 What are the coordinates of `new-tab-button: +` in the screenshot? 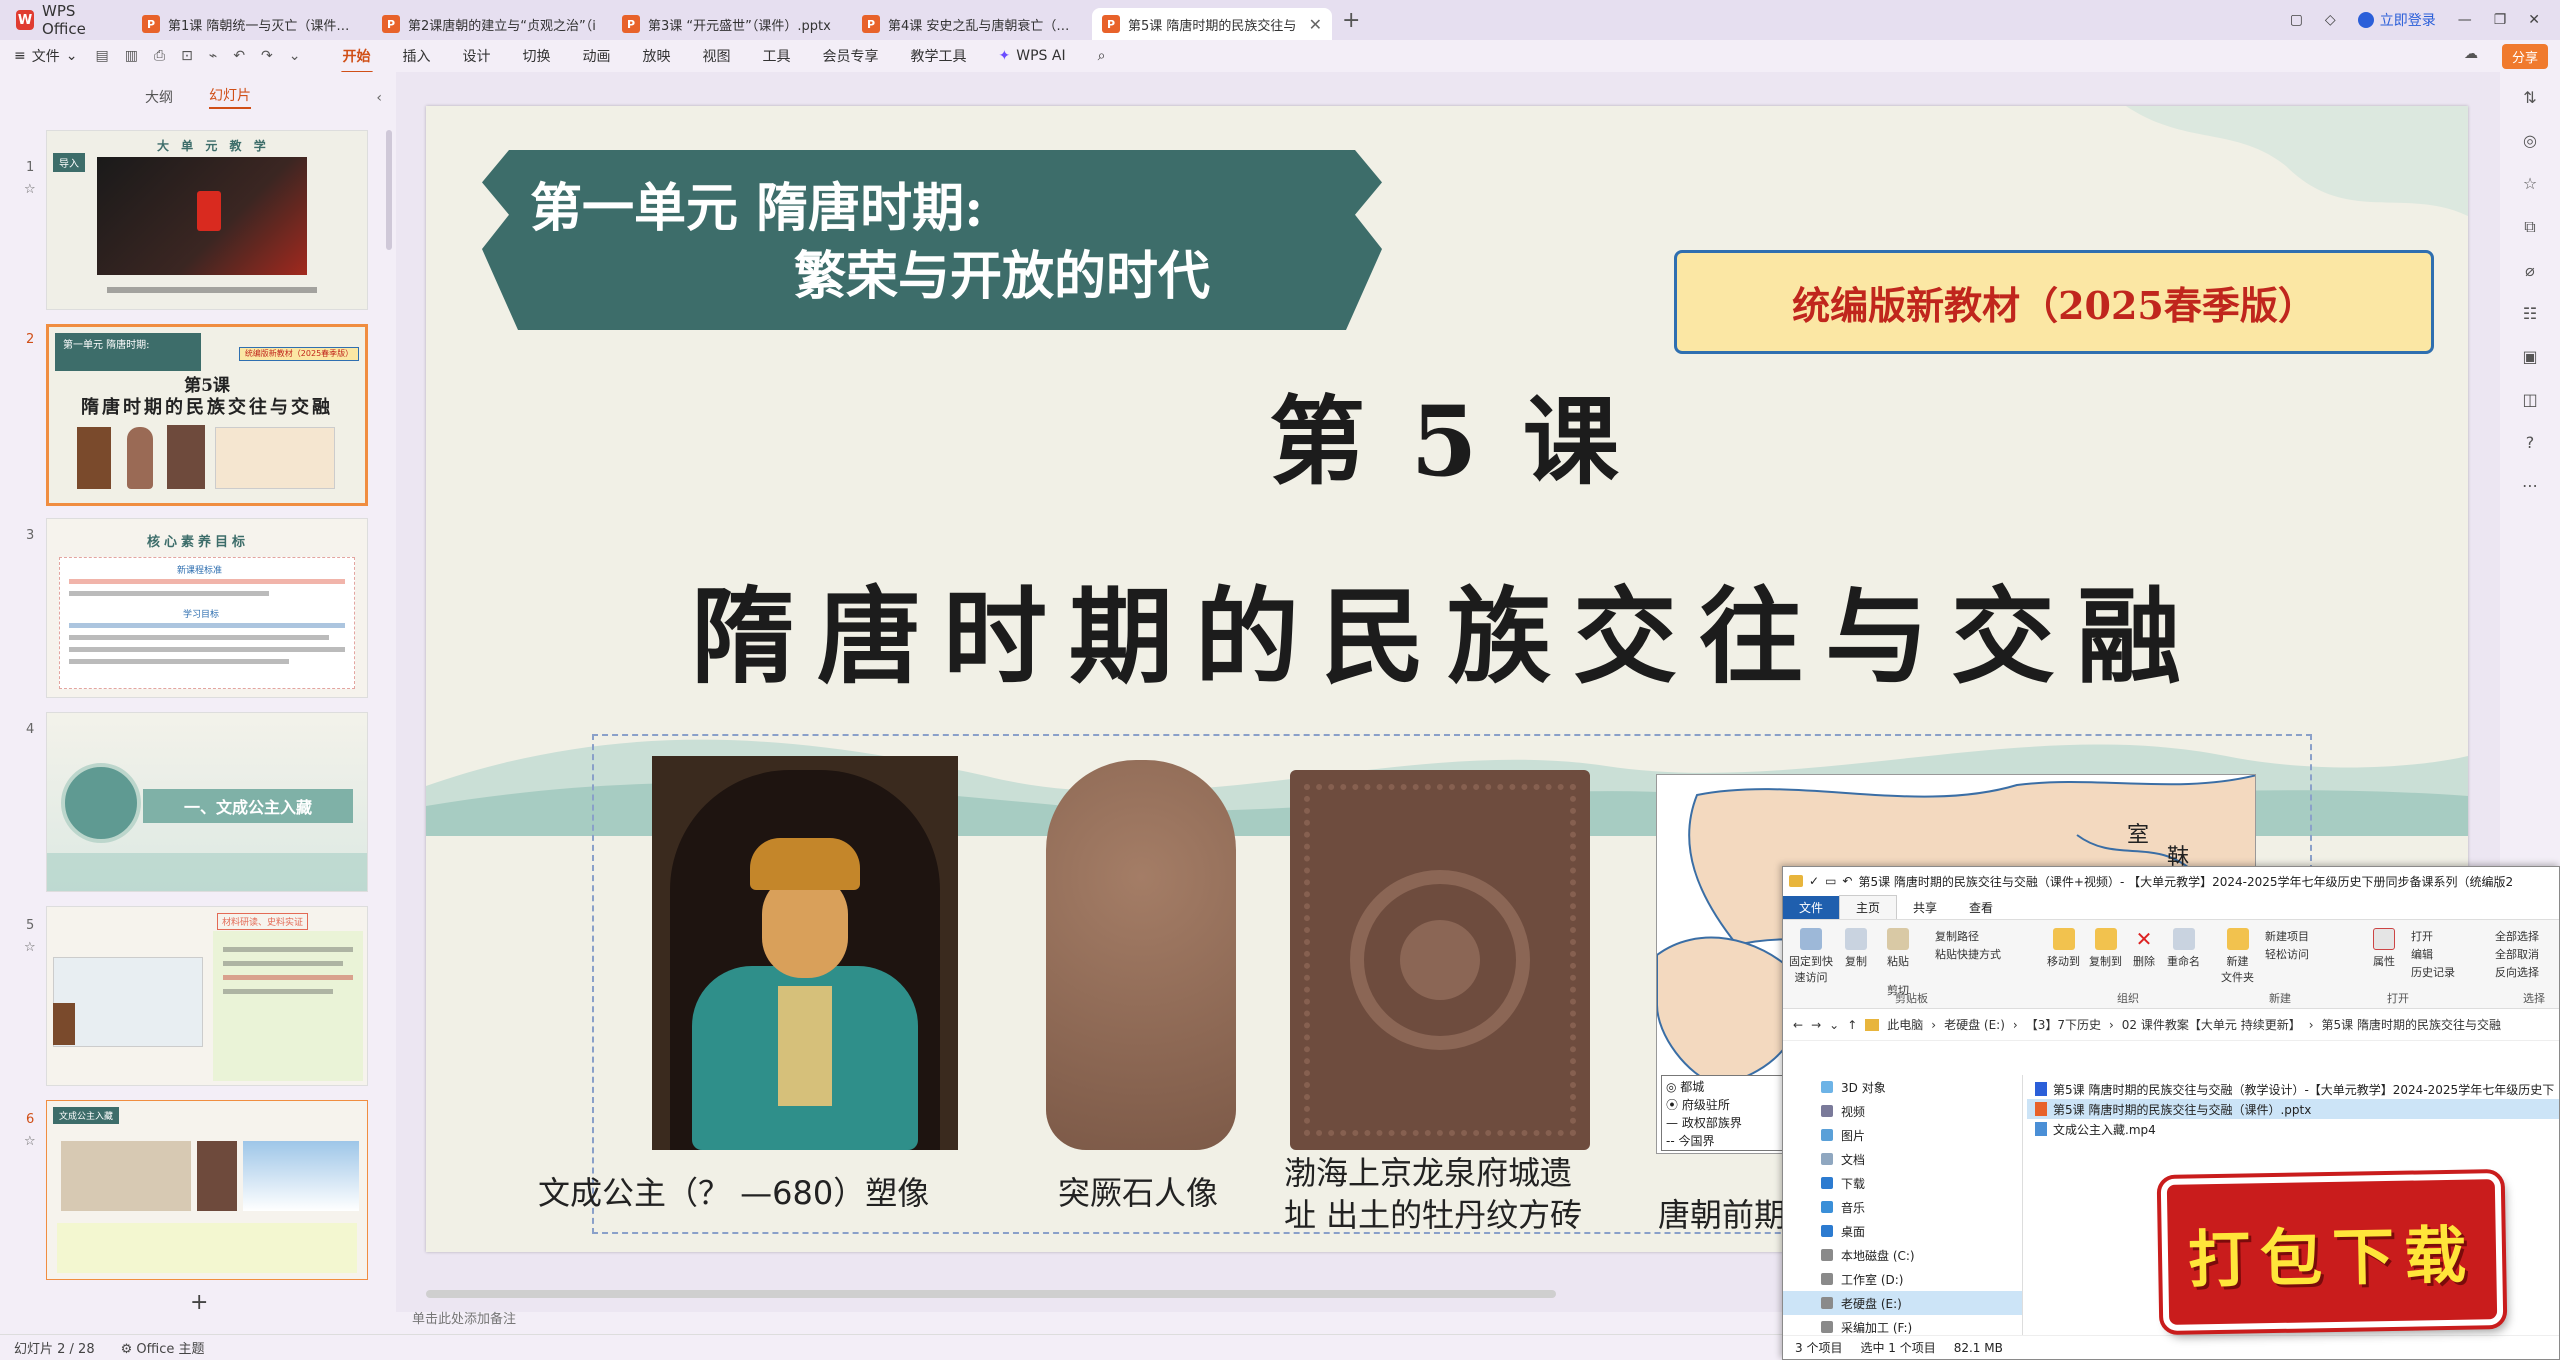 It's located at (1351, 20).